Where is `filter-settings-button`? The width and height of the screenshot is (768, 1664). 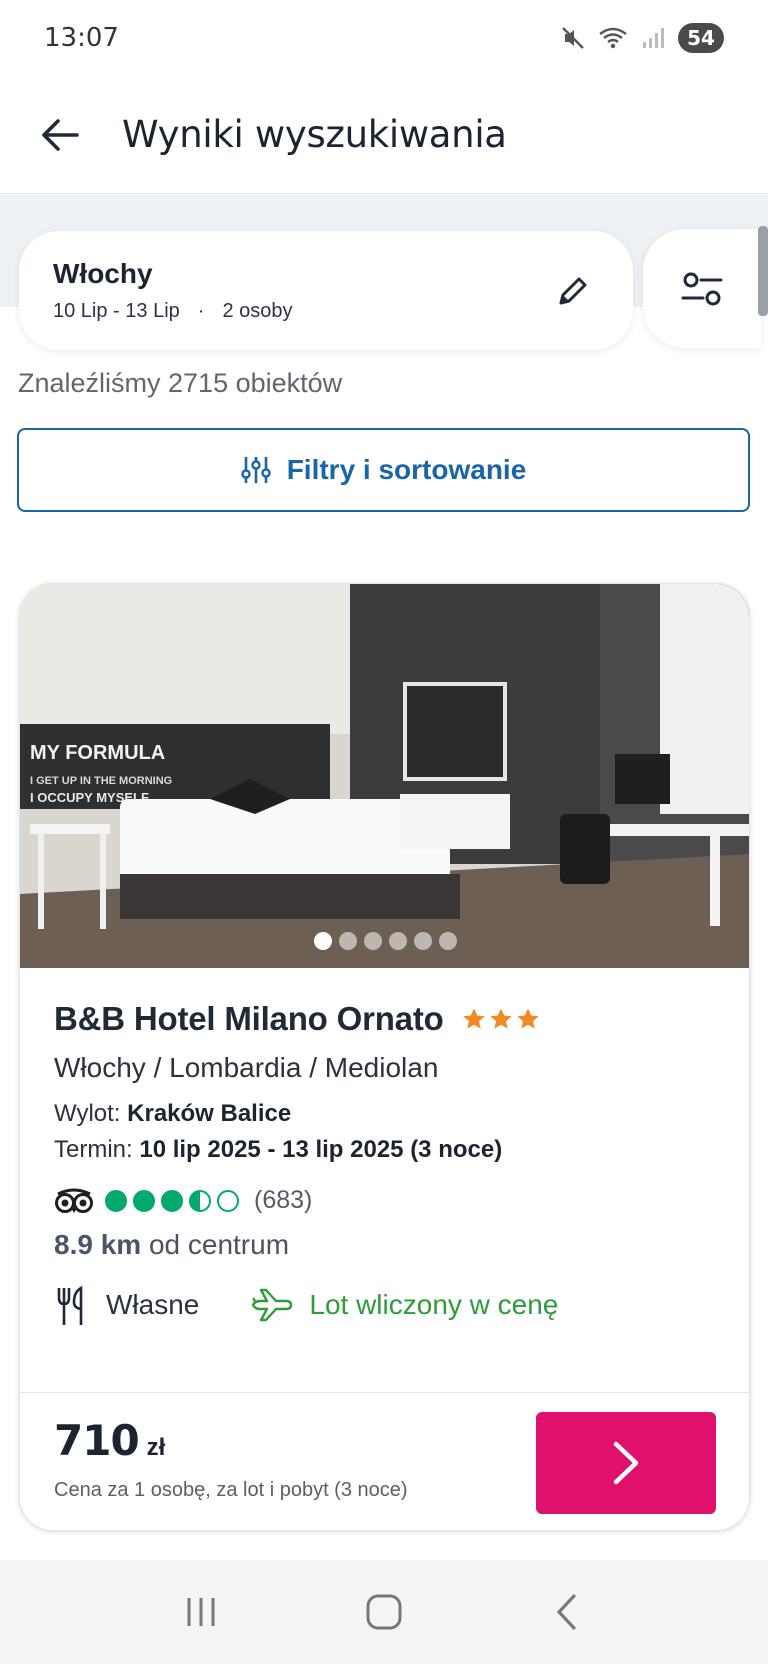 filter-settings-button is located at coordinates (702, 288).